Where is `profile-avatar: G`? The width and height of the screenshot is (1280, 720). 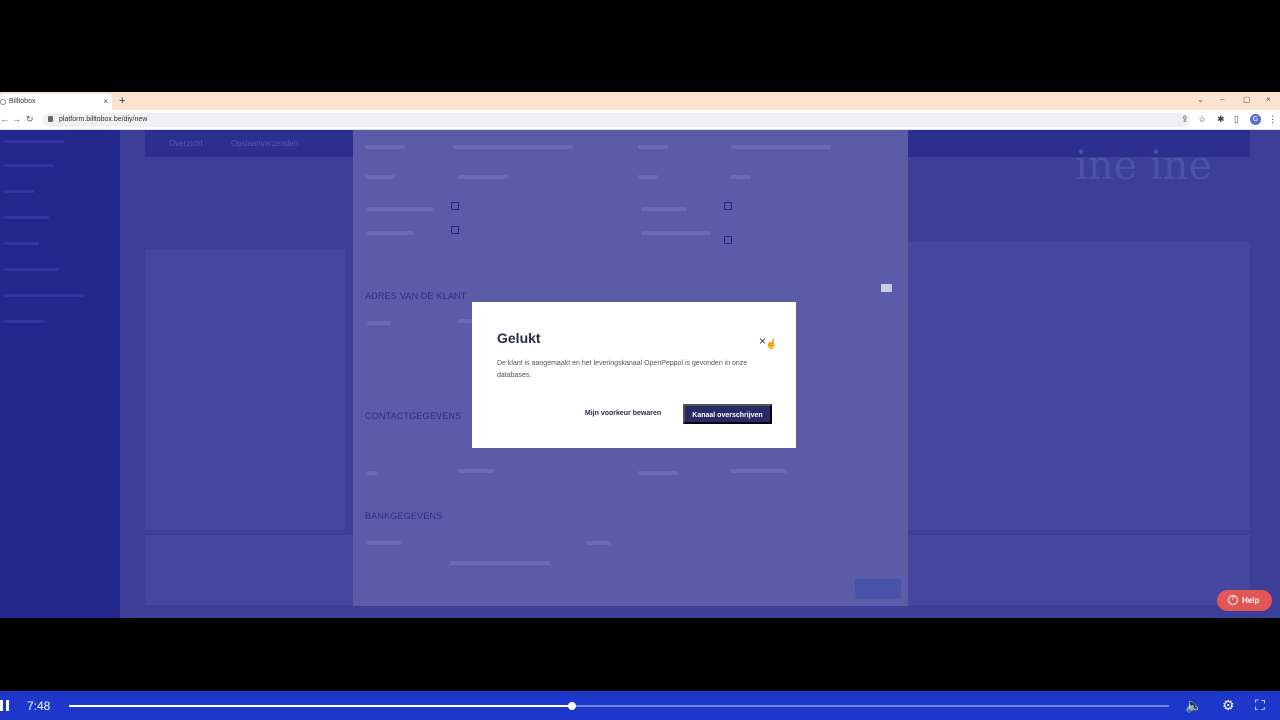
profile-avatar: G is located at coordinates (1255, 119).